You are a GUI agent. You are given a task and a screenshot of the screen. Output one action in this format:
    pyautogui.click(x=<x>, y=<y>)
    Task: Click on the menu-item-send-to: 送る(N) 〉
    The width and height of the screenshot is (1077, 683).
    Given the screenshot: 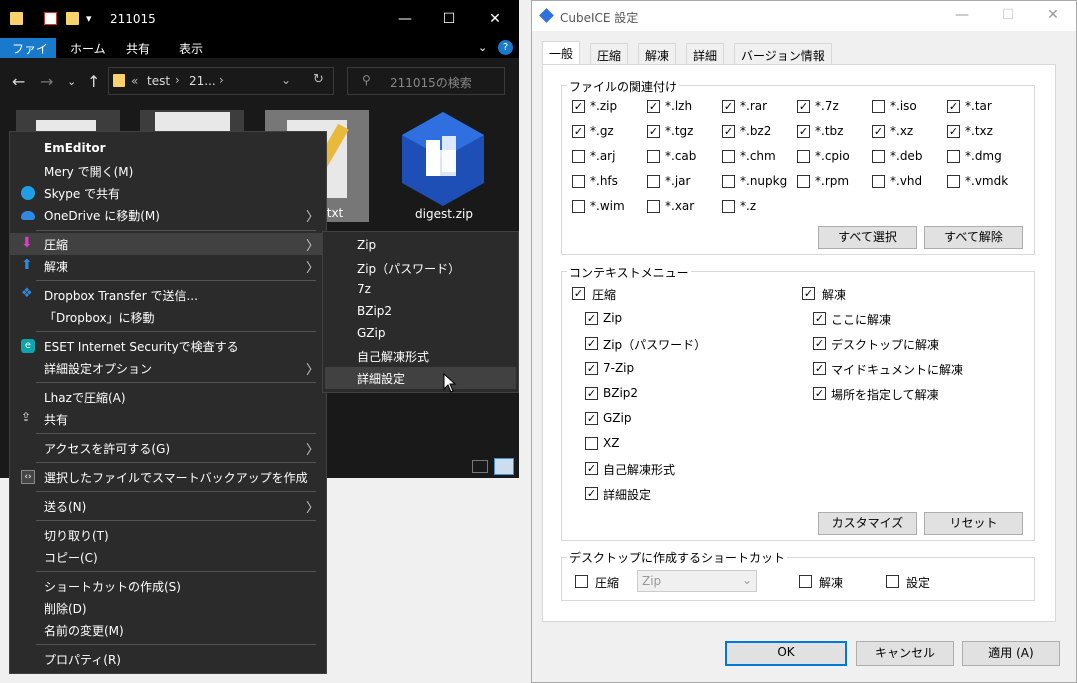 What is the action you would take?
    pyautogui.click(x=168, y=506)
    